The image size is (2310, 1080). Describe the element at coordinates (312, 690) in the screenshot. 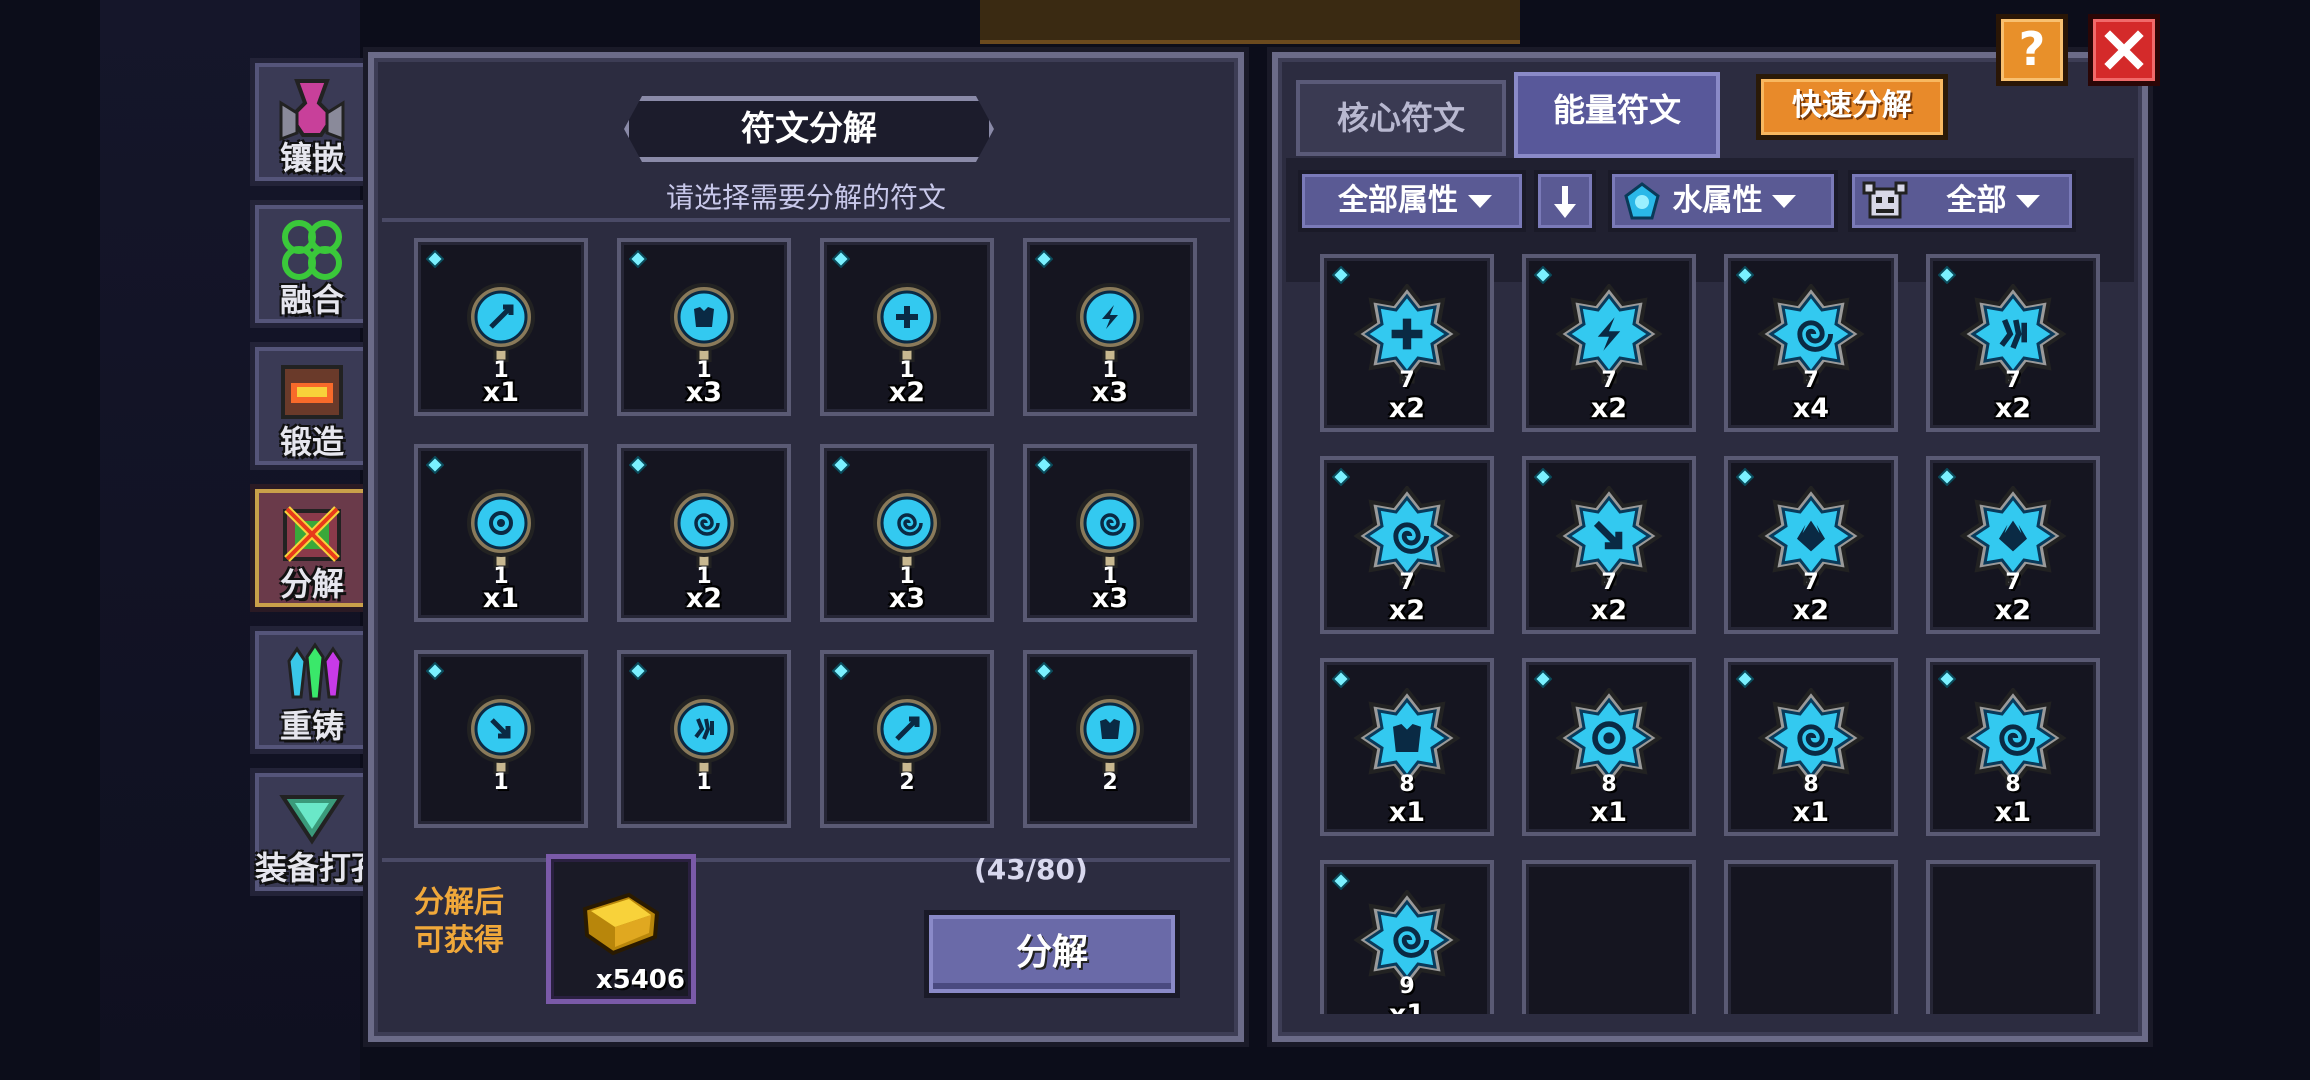

I see `nav-recast: 重铸` at that location.